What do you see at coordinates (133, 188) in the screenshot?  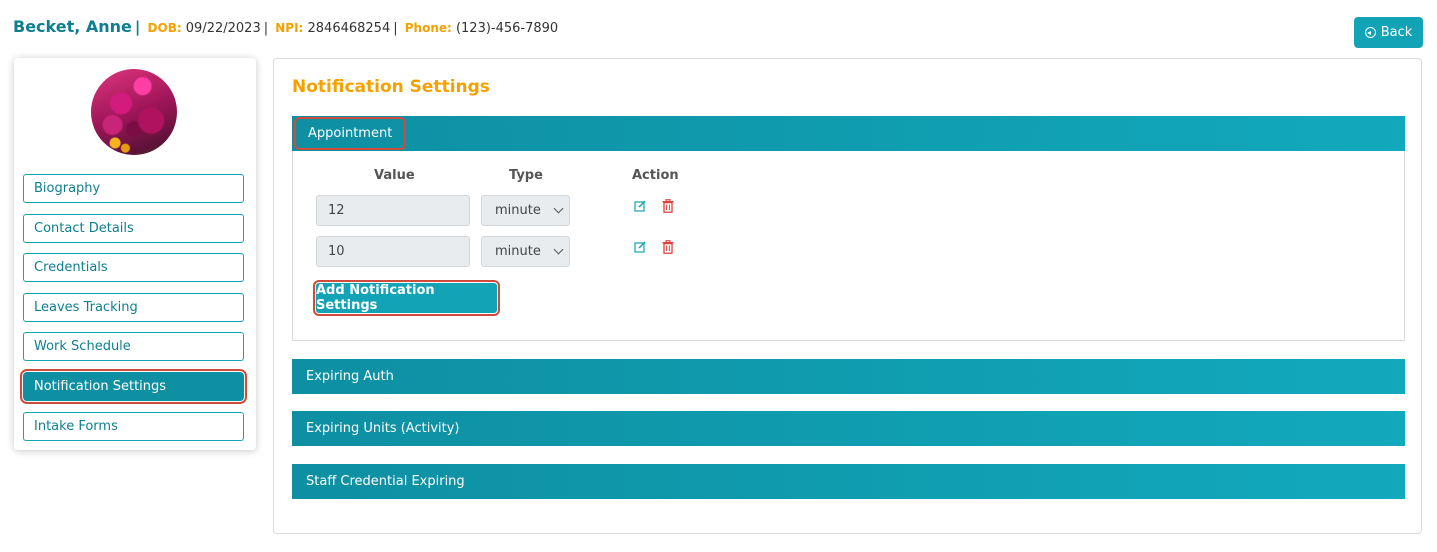 I see `sidebar-item-biography: Biography` at bounding box center [133, 188].